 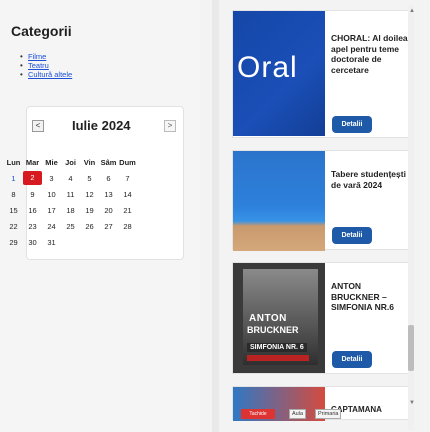 I want to click on calendar-week: 15 16 17 18 19 20 21, so click(x=70, y=210).